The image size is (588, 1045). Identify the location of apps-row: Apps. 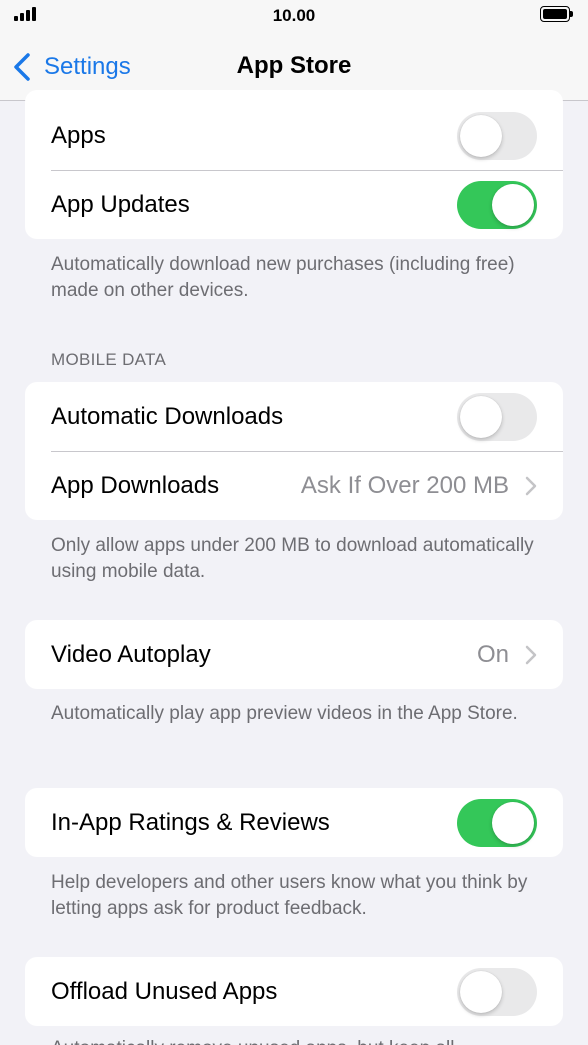
(294, 130).